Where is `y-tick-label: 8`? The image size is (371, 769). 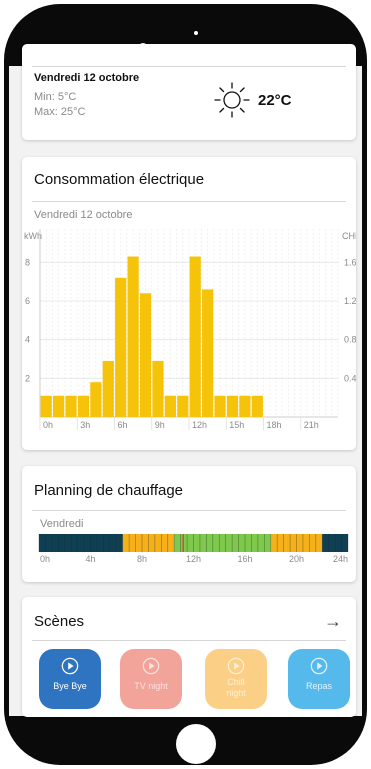 y-tick-label: 8 is located at coordinates (27, 262).